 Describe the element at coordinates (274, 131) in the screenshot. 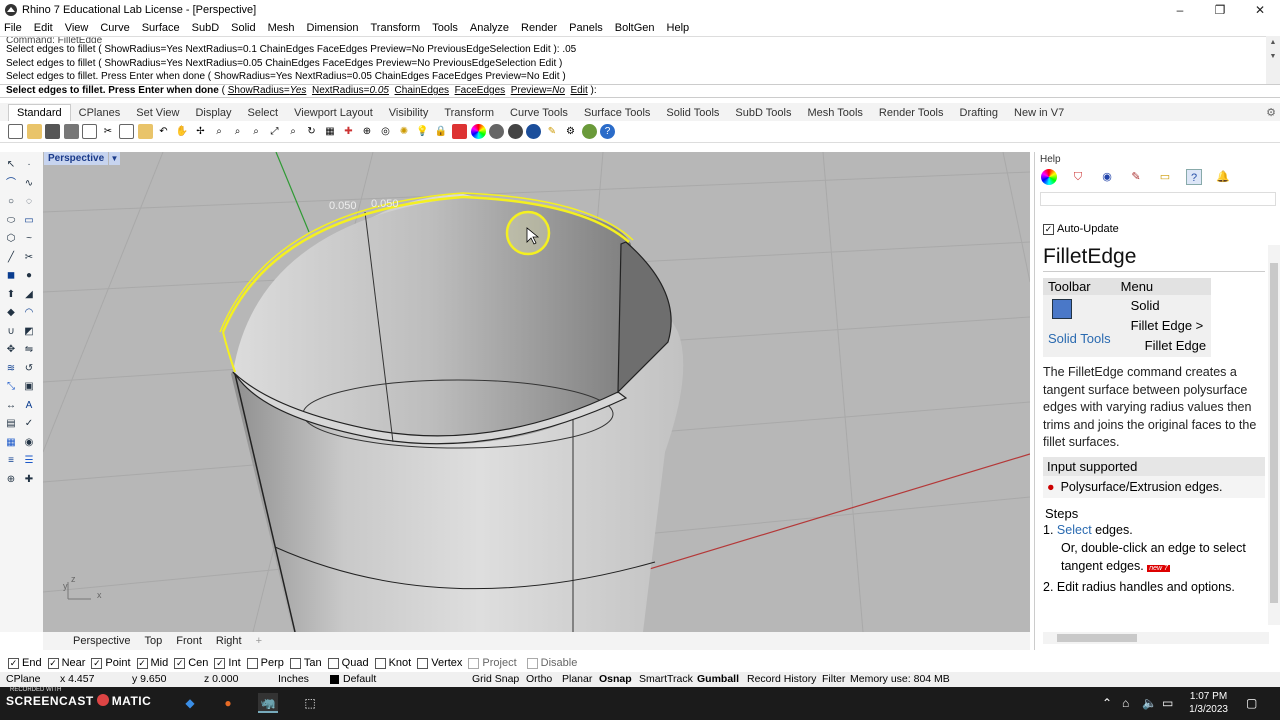

I see `zoom-all-icon: ⤢` at that location.